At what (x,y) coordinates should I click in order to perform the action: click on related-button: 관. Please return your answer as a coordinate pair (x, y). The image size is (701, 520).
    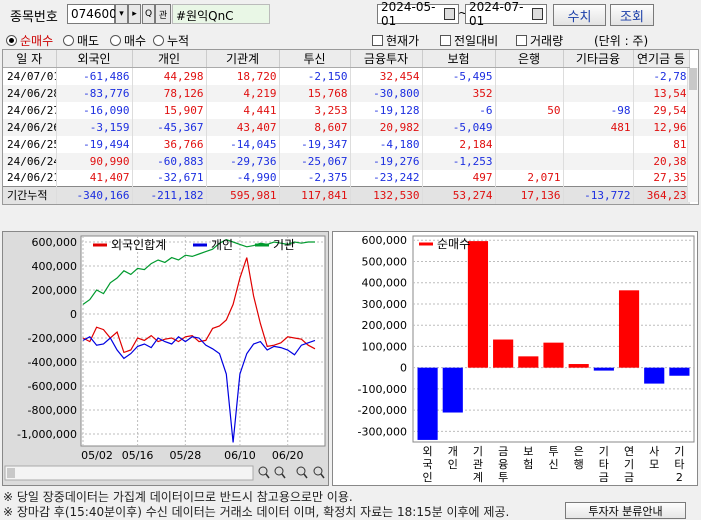
    Looking at the image, I should click on (163, 14).